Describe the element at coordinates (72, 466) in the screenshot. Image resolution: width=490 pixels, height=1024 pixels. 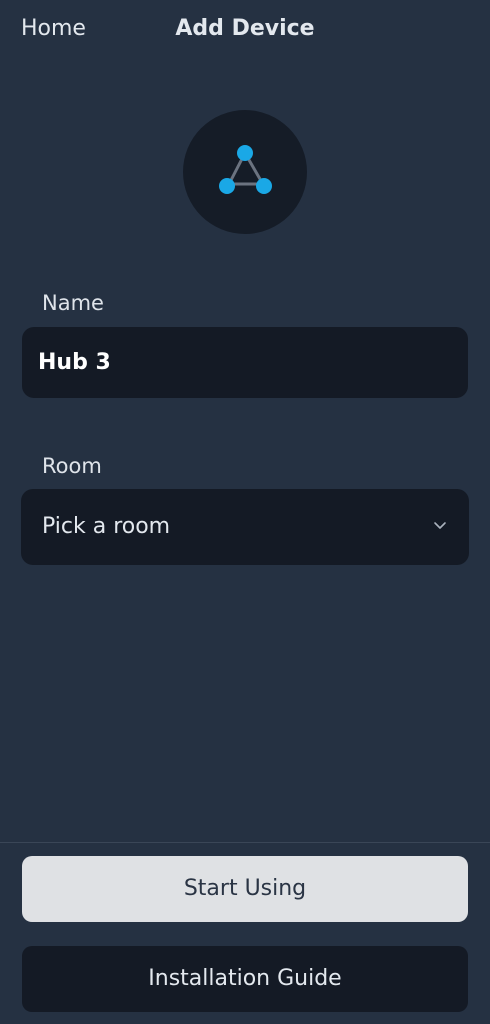
I see `room-label: Room` at that location.